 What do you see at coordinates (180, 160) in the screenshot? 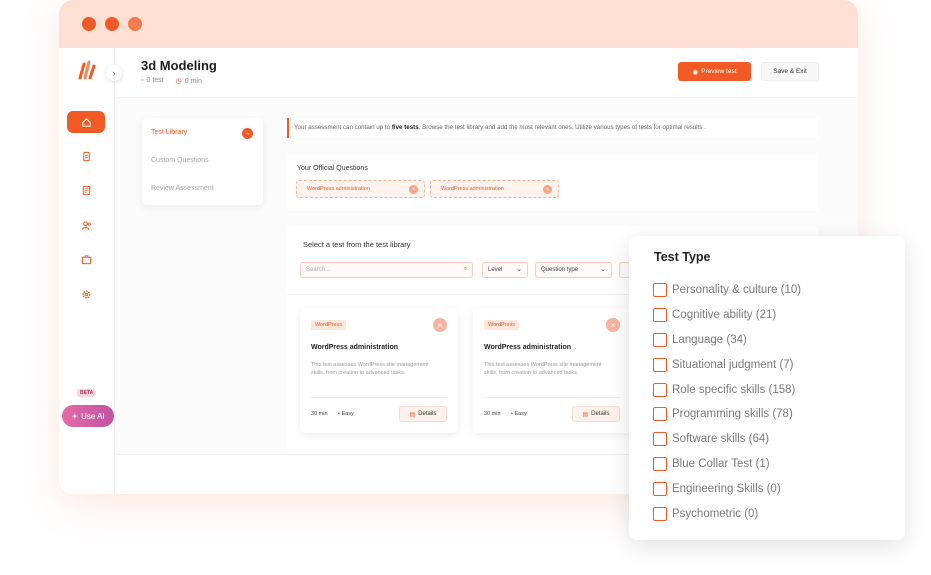
I see `step-custom-questions: Custom Questions` at bounding box center [180, 160].